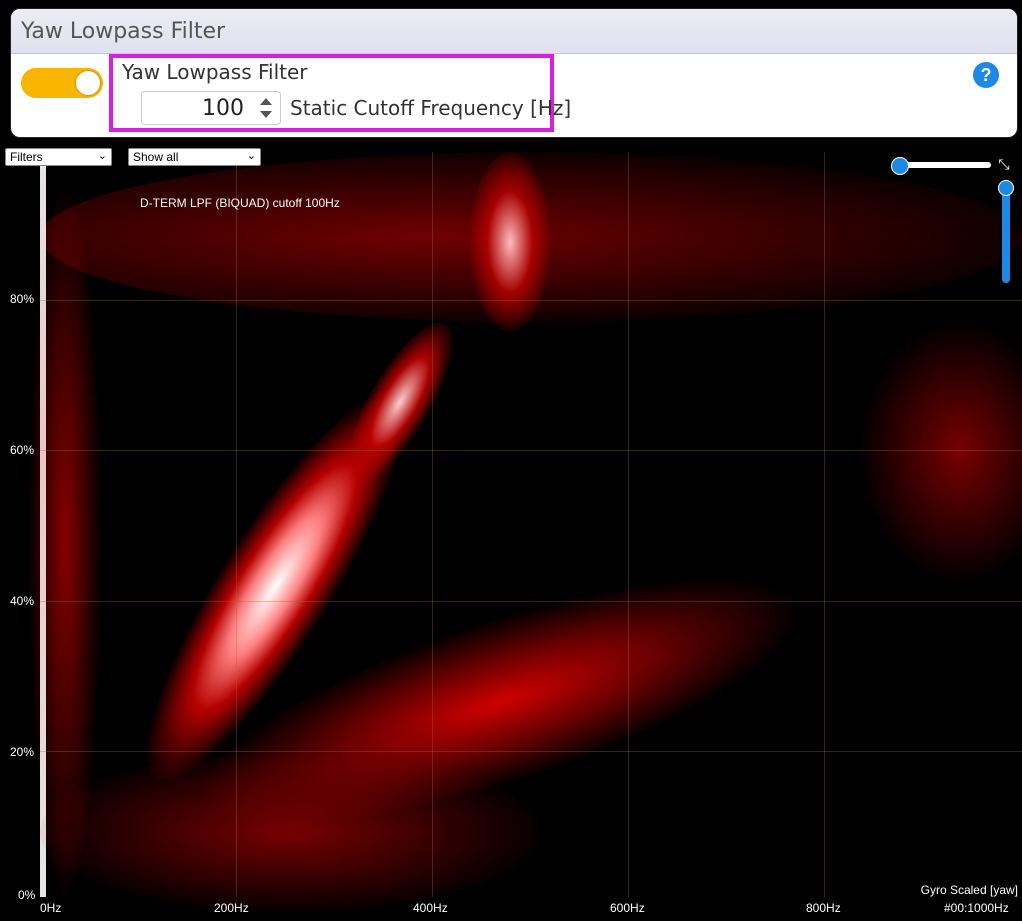 The width and height of the screenshot is (1022, 921). I want to click on zoom-horizontal-slider, so click(941, 166).